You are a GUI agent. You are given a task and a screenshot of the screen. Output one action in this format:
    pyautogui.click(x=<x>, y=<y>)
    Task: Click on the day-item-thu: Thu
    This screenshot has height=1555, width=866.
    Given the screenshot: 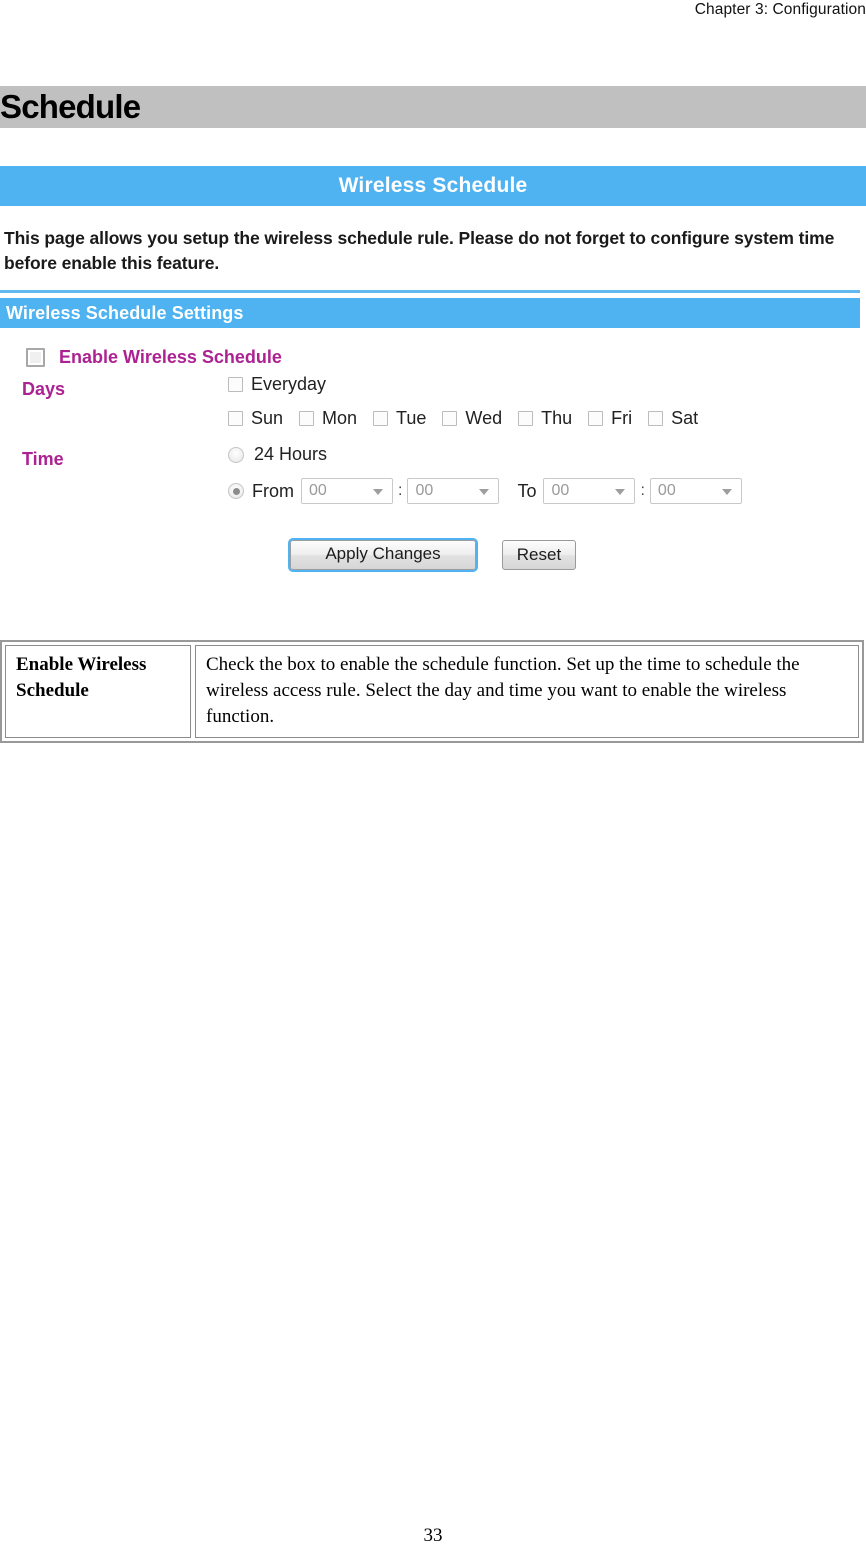 What is the action you would take?
    pyautogui.click(x=545, y=418)
    